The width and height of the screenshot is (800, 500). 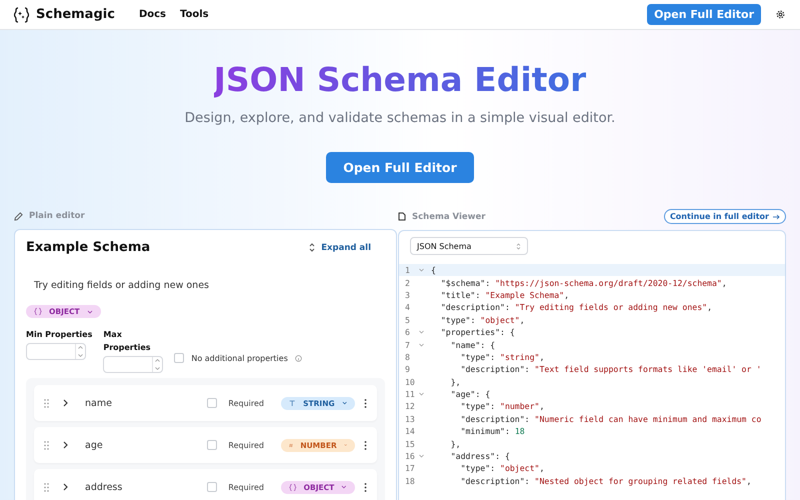 I want to click on code-line: "name": {, so click(x=473, y=345).